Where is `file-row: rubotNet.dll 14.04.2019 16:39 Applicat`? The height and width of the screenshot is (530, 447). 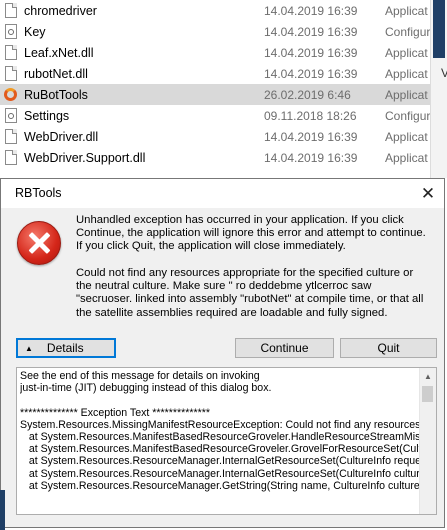 file-row: rubotNet.dll 14.04.2019 16:39 Applicat is located at coordinates (215, 73).